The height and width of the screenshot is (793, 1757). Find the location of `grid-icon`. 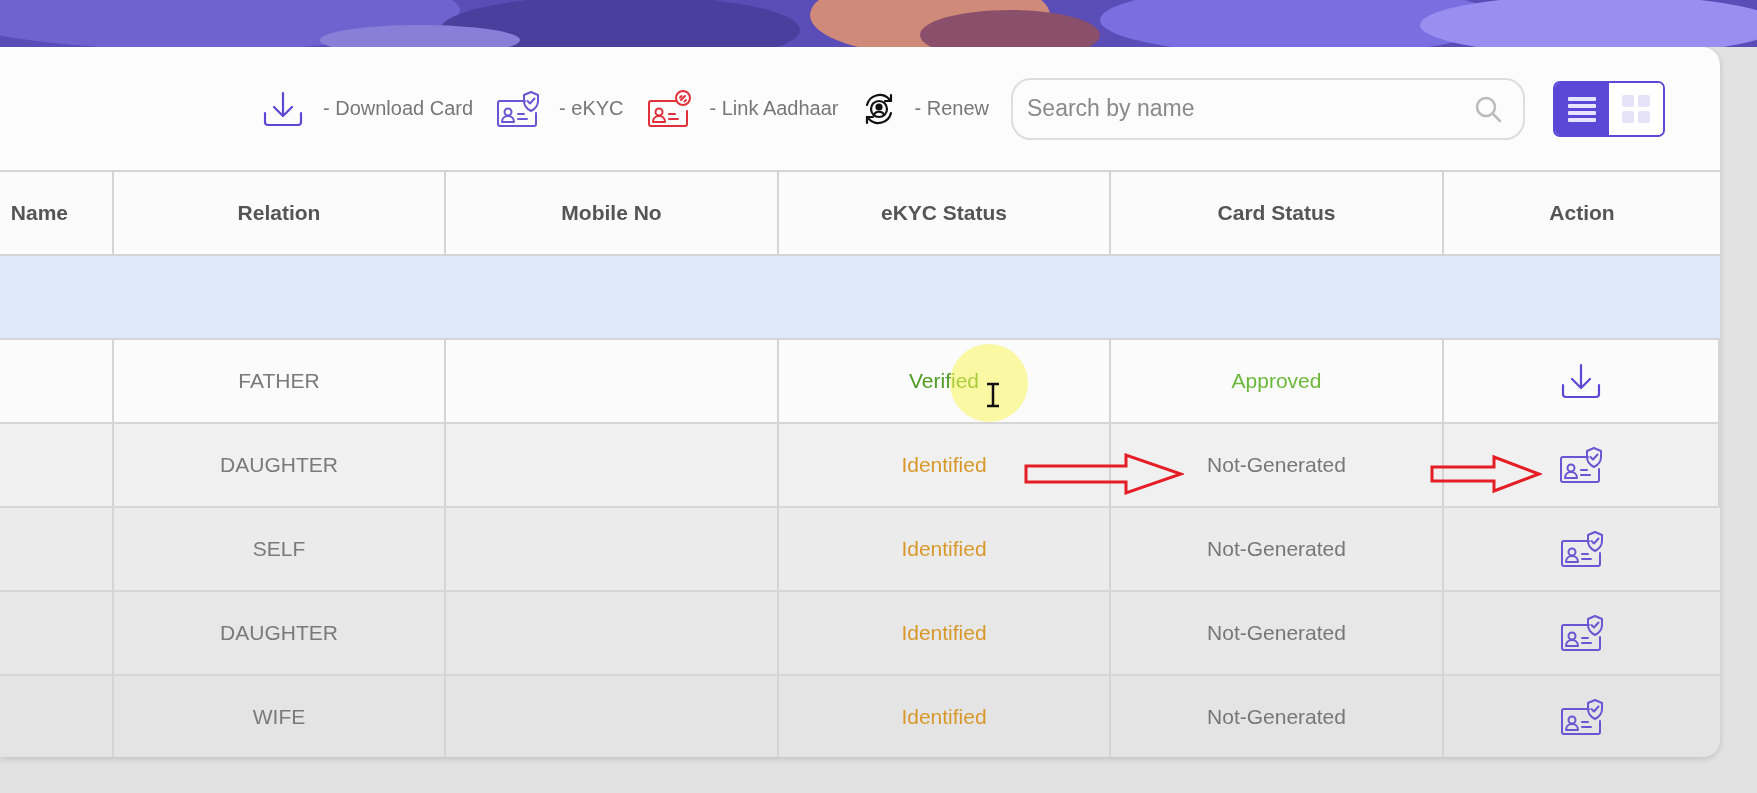

grid-icon is located at coordinates (1636, 108).